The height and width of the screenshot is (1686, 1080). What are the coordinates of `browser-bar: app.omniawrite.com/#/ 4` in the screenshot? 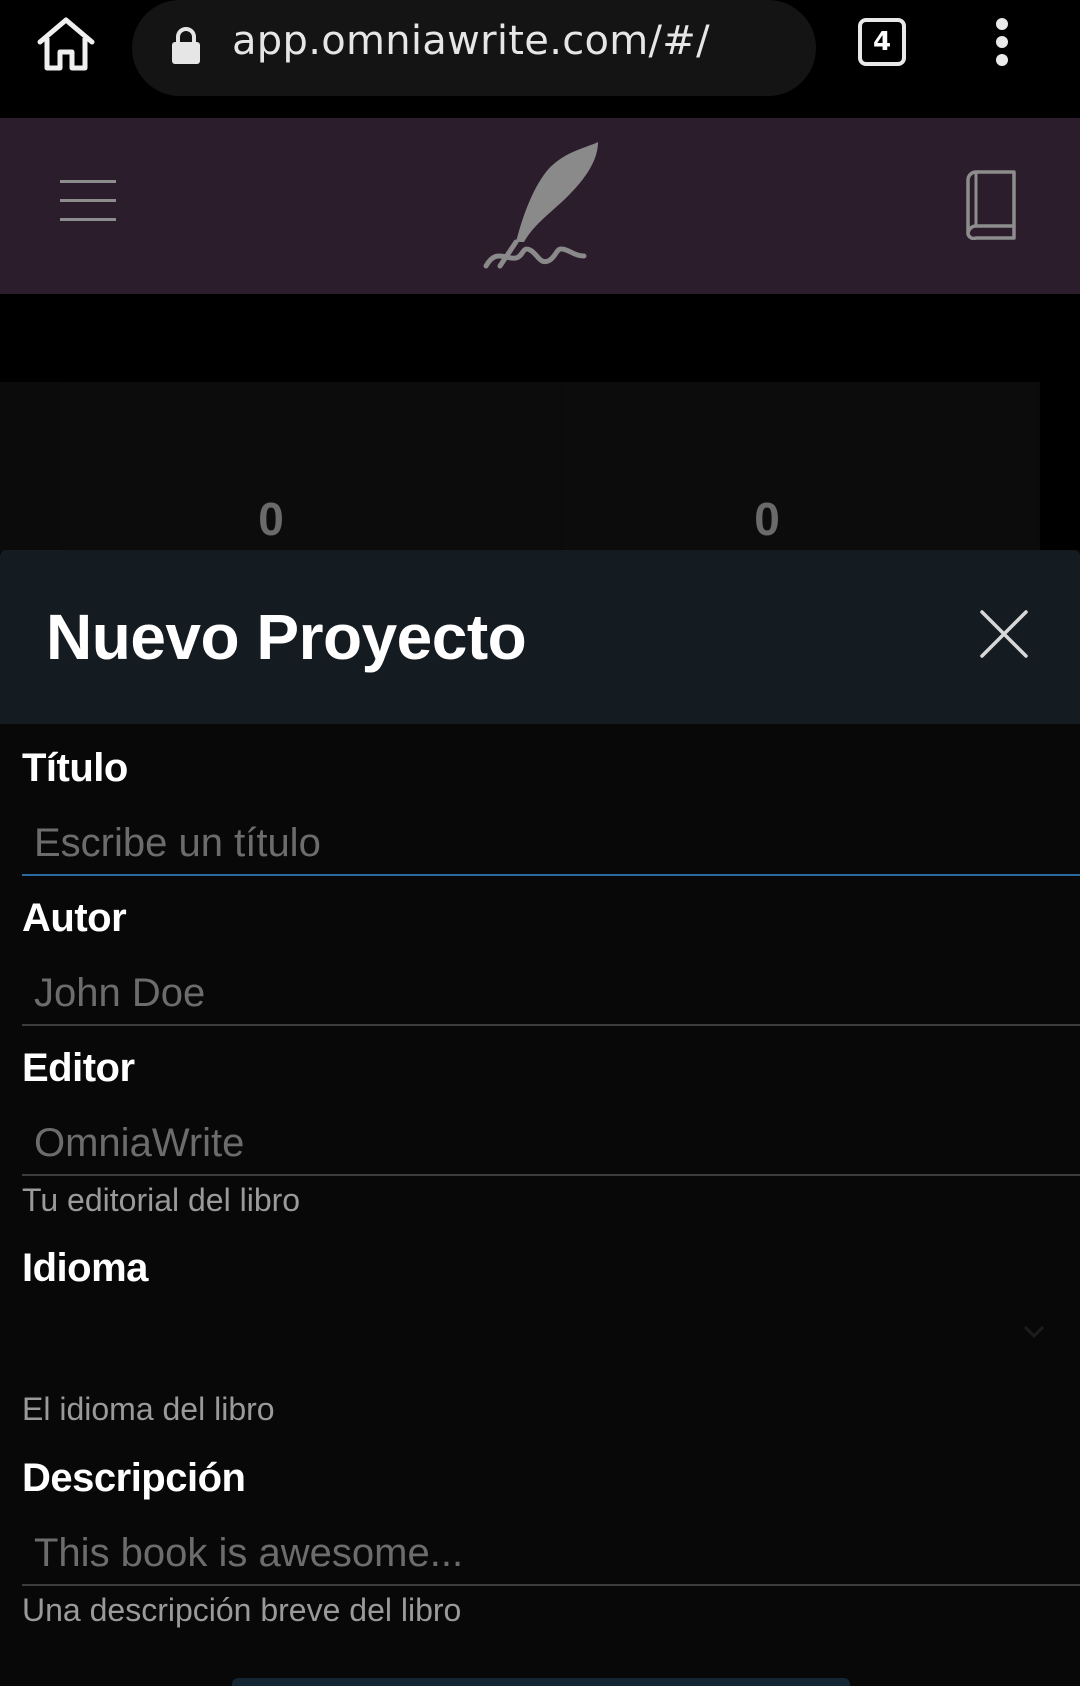 It's located at (540, 59).